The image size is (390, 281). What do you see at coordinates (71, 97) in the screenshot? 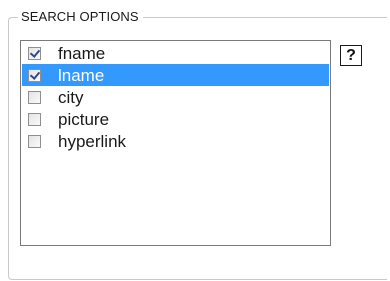
I see `city-label: city` at bounding box center [71, 97].